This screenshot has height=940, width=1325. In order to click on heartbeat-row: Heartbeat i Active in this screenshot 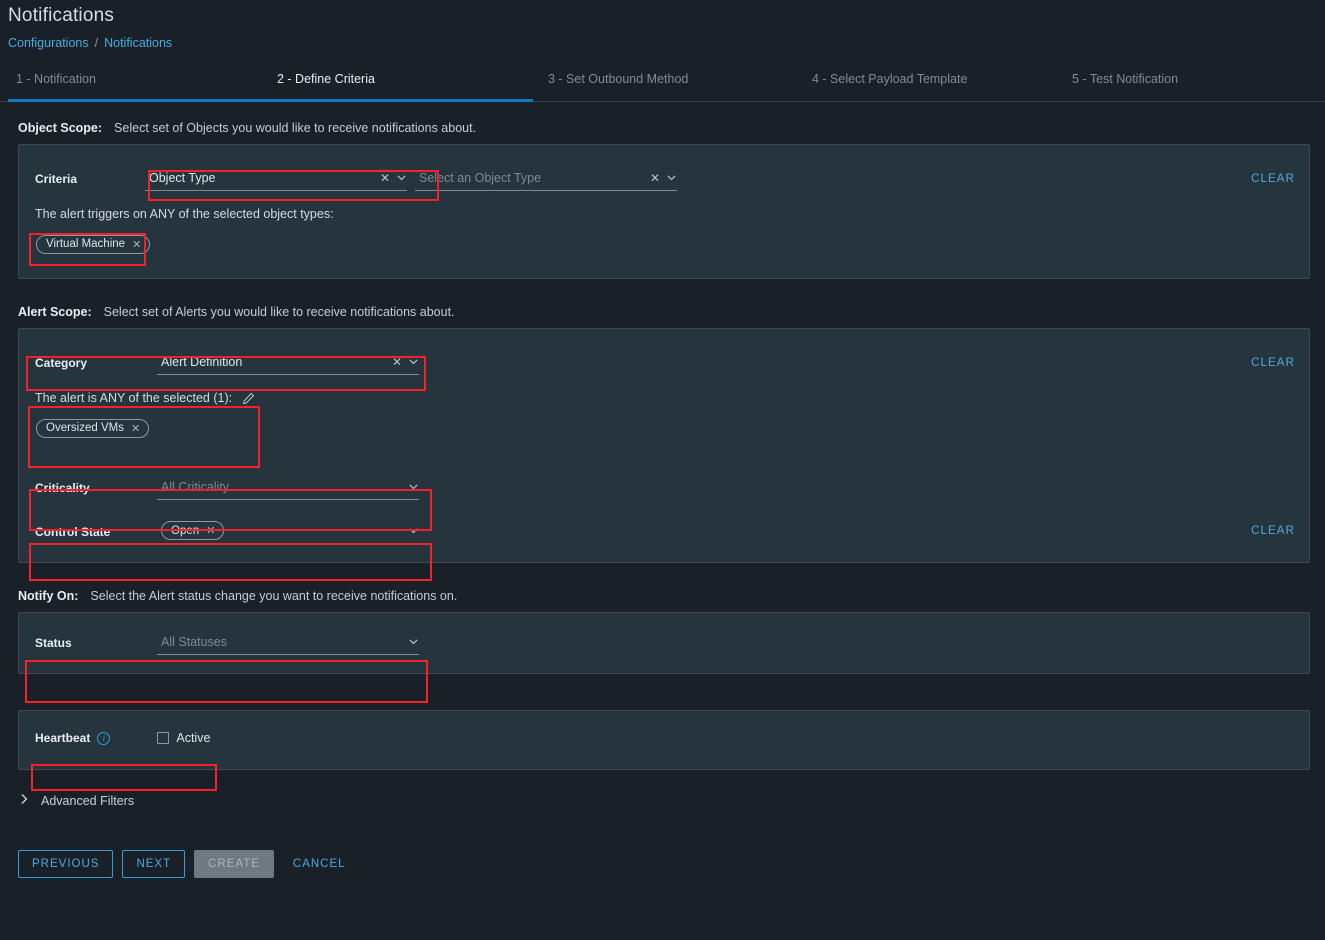, I will do `click(122, 738)`.